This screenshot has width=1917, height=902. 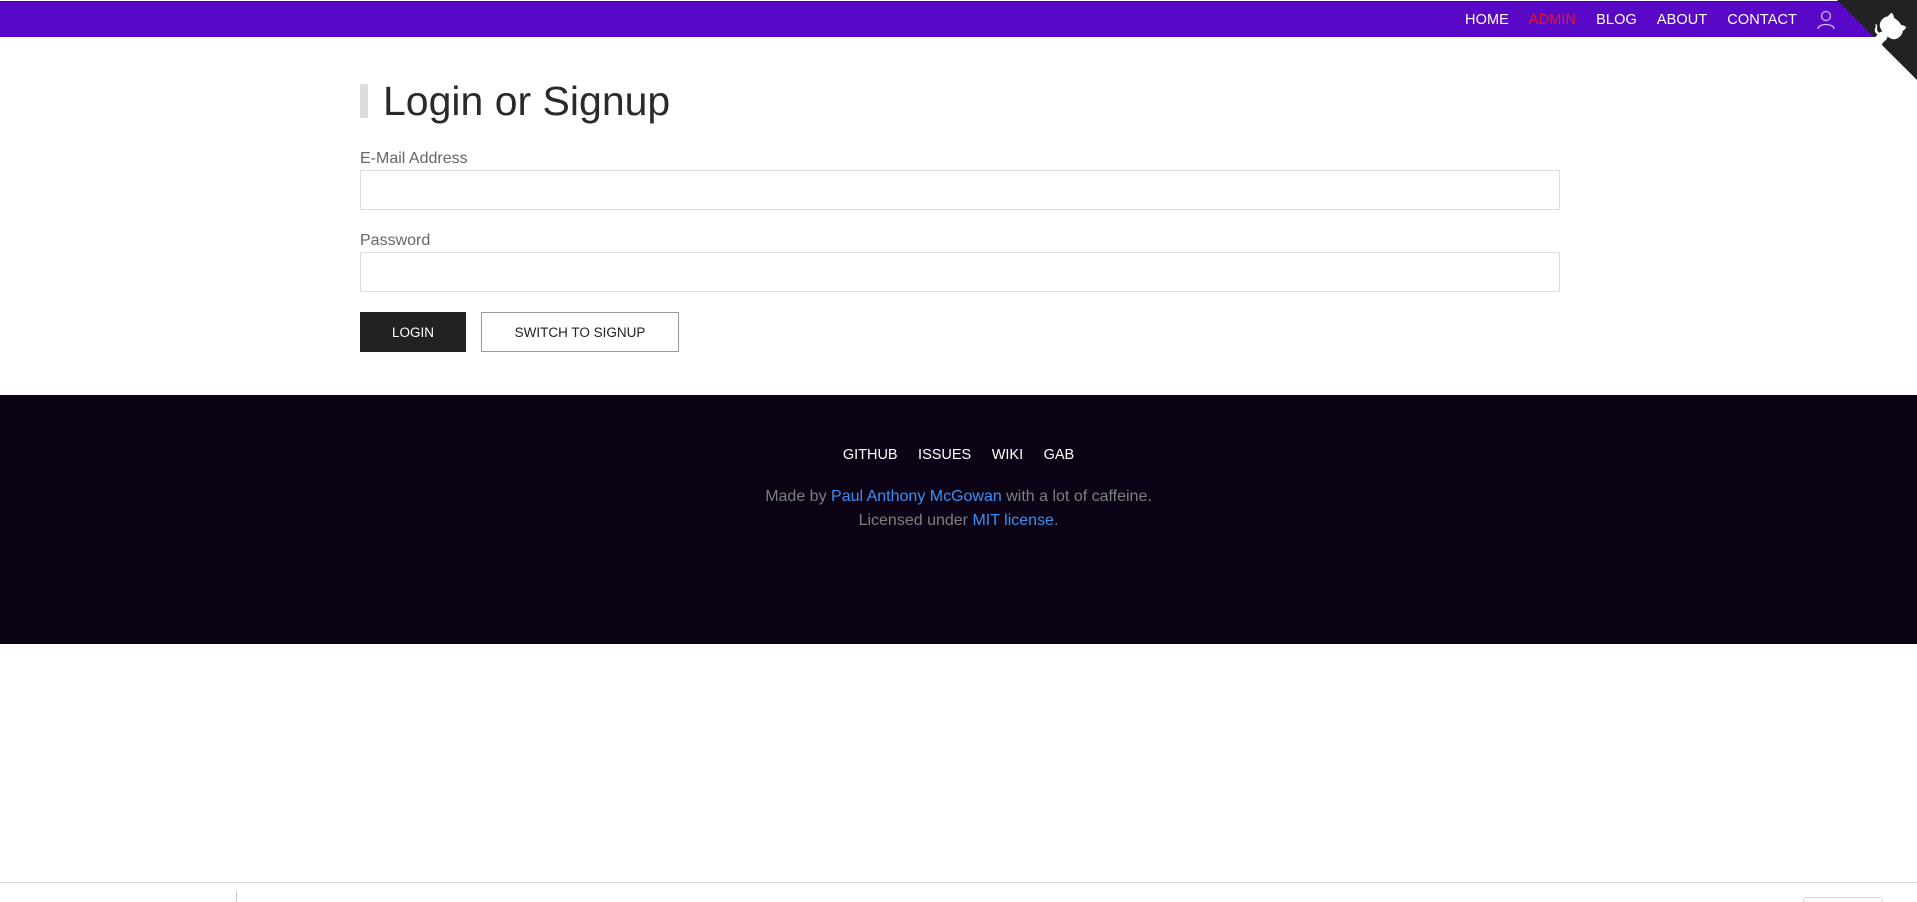 I want to click on switch-to-signup-button: SWITCH TO SIGNUP, so click(x=580, y=332).